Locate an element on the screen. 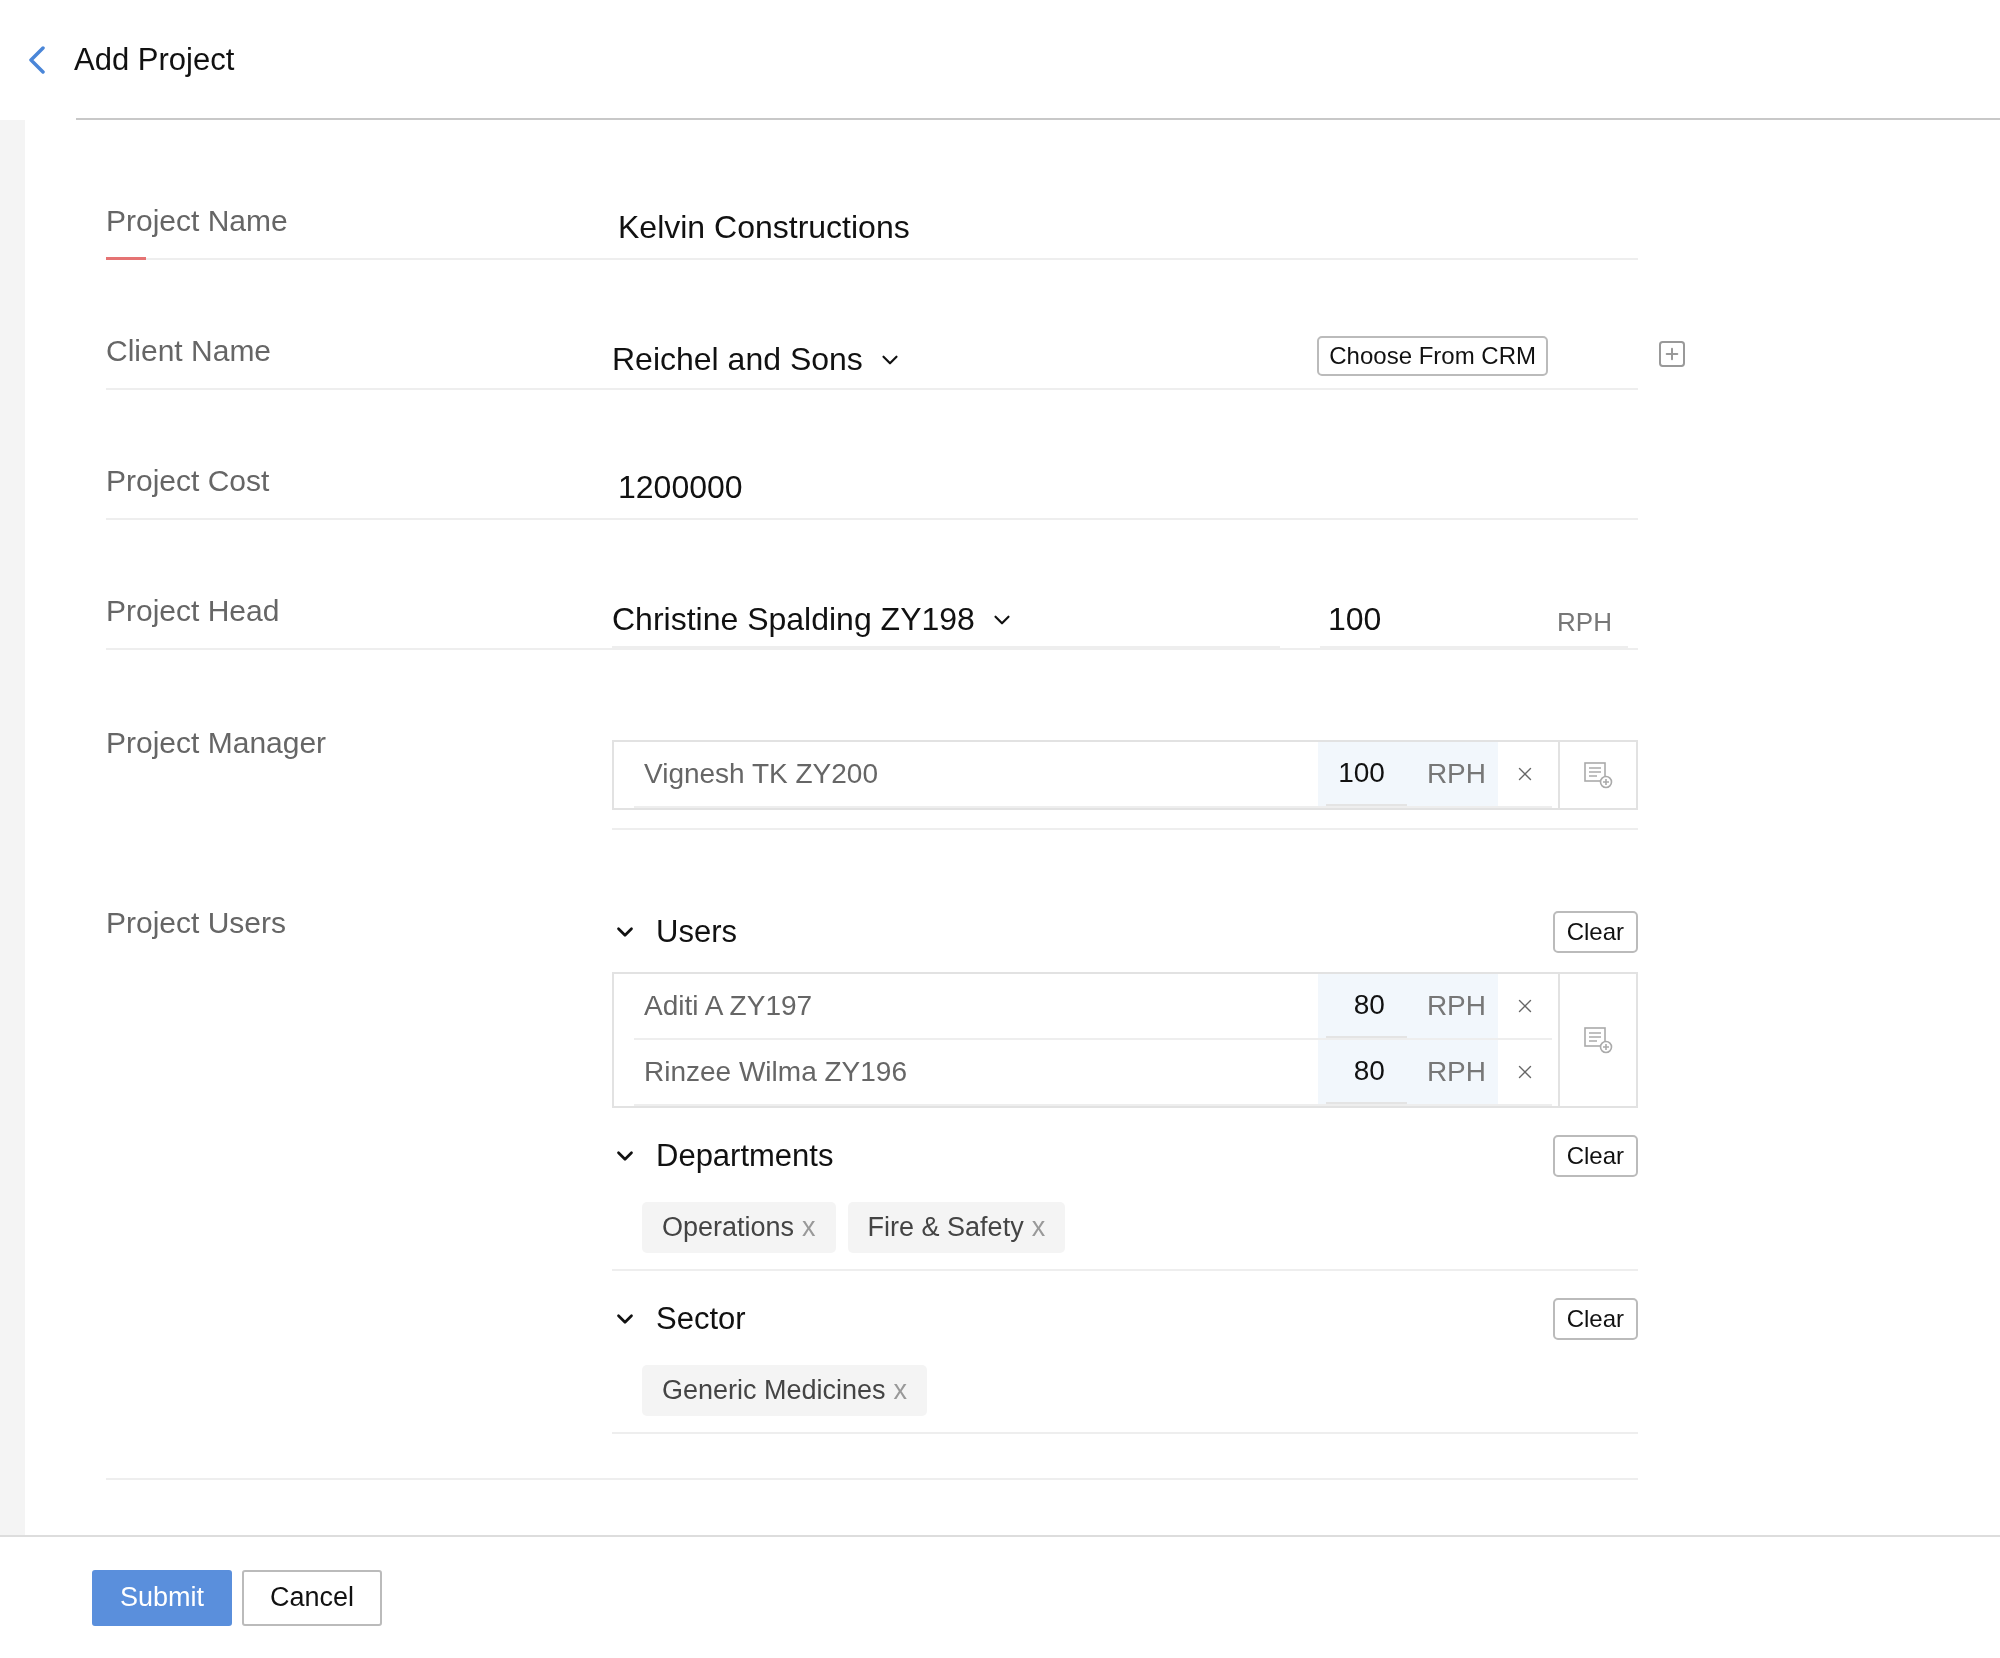 Image resolution: width=2000 pixels, height=1658 pixels. field-label: Project Head is located at coordinates (193, 611).